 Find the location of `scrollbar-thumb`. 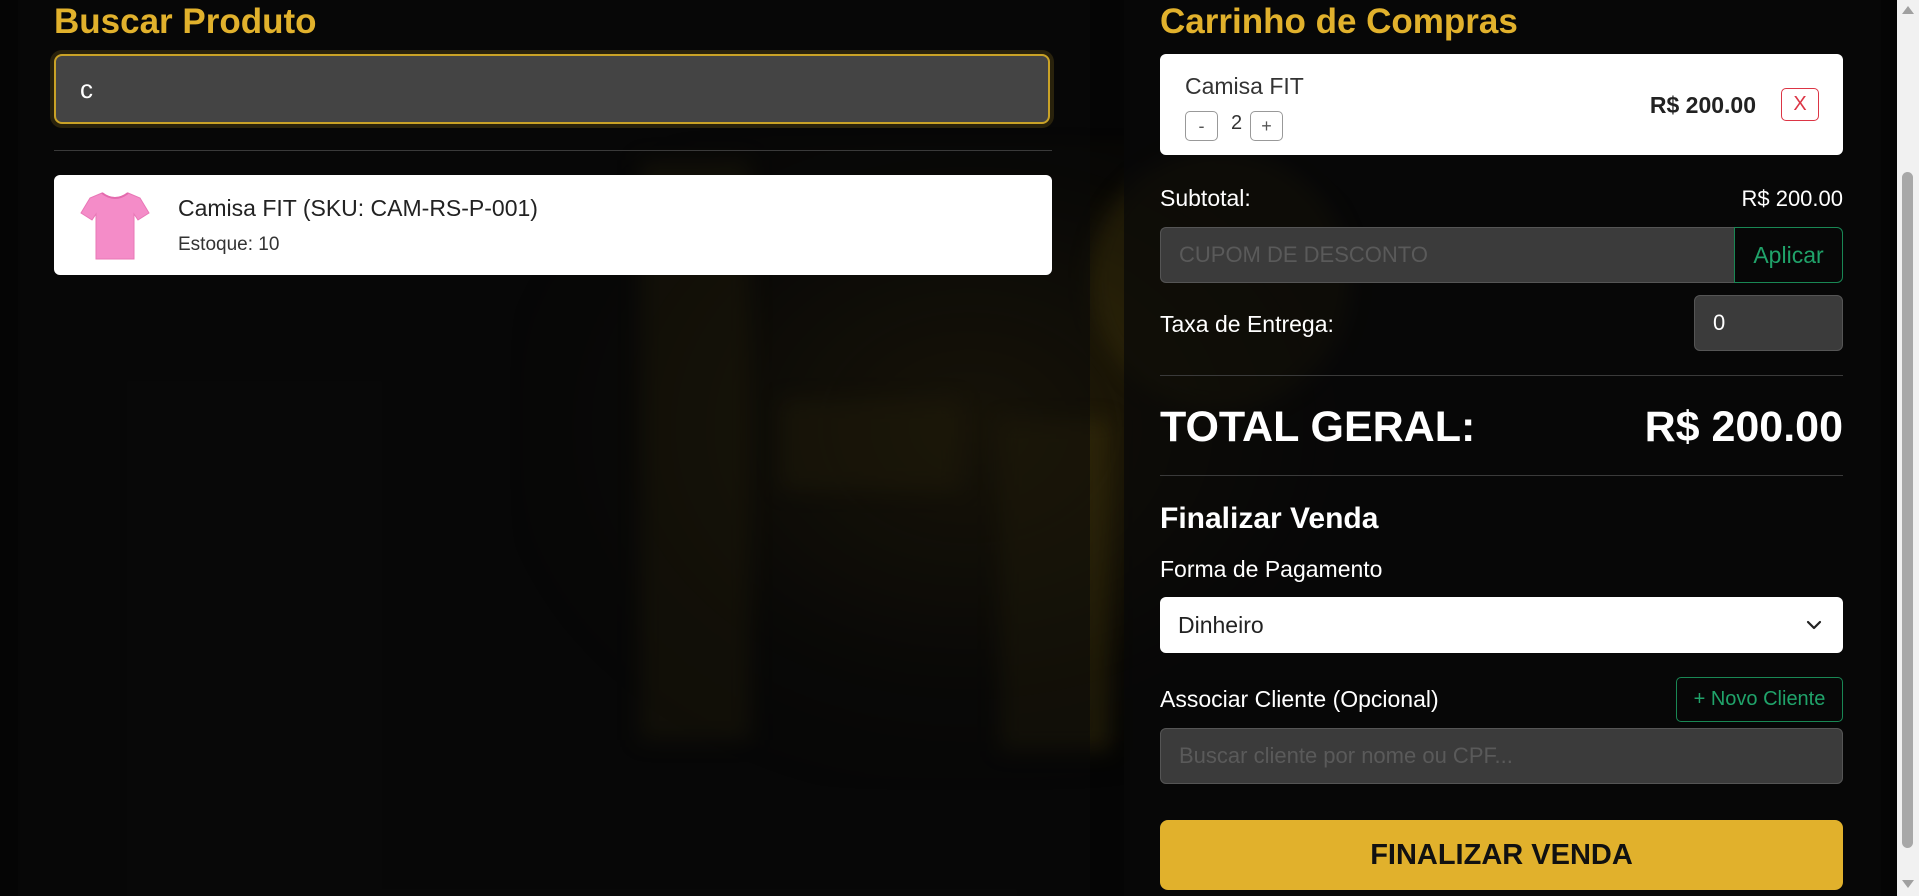

scrollbar-thumb is located at coordinates (1907, 510).